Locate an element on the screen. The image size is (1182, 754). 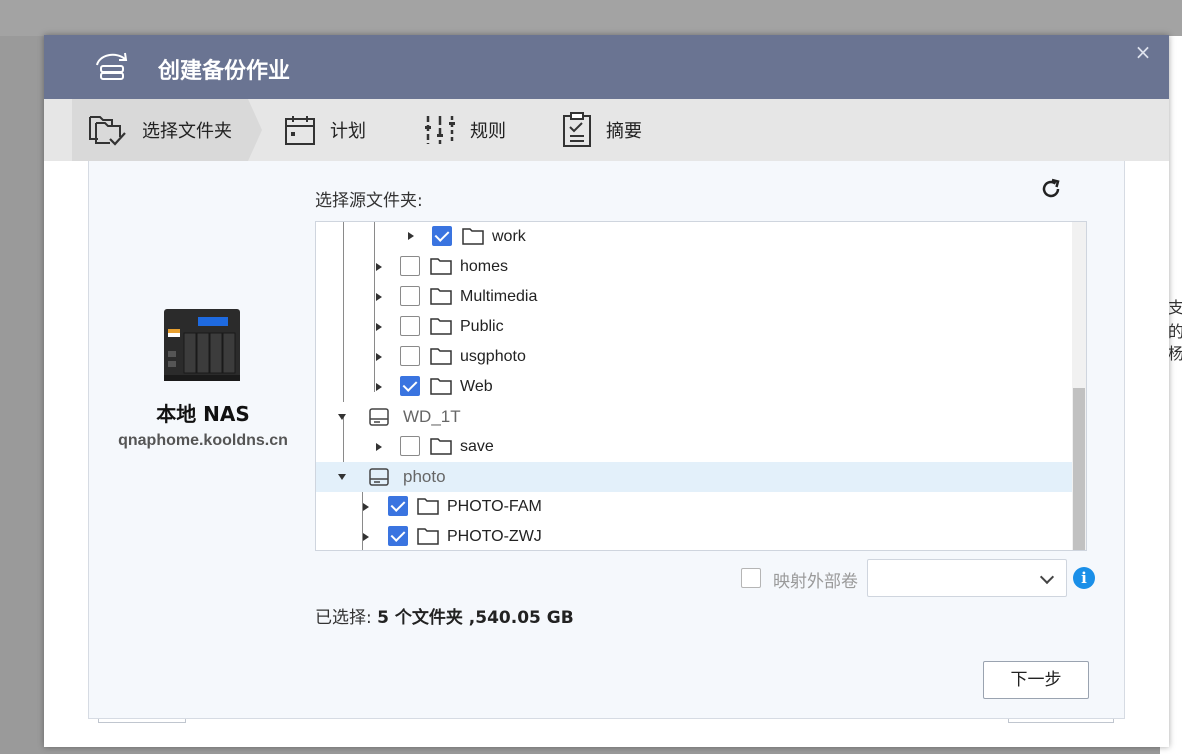
tree-scrollbar is located at coordinates (1079, 386).